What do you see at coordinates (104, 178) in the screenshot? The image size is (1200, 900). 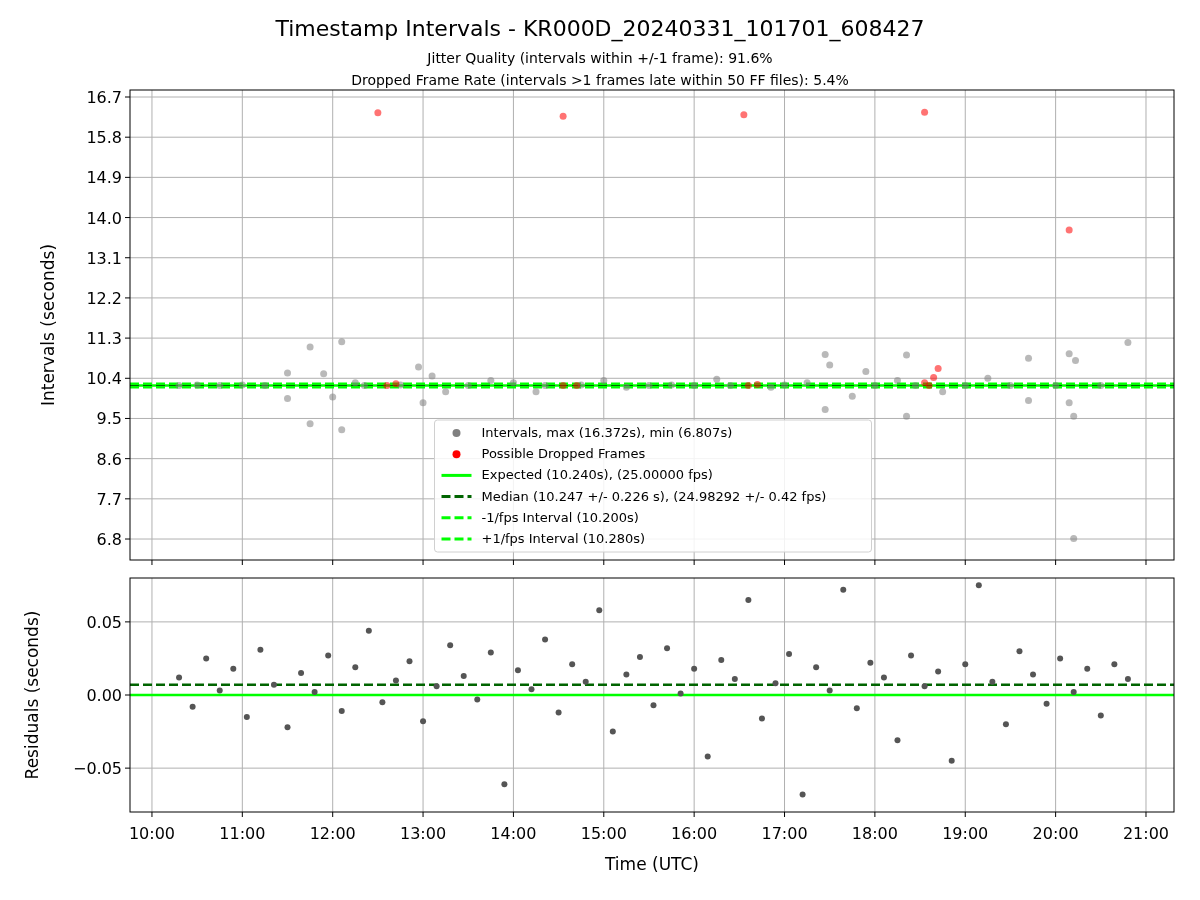 I see `y-tick-label: 14.9` at bounding box center [104, 178].